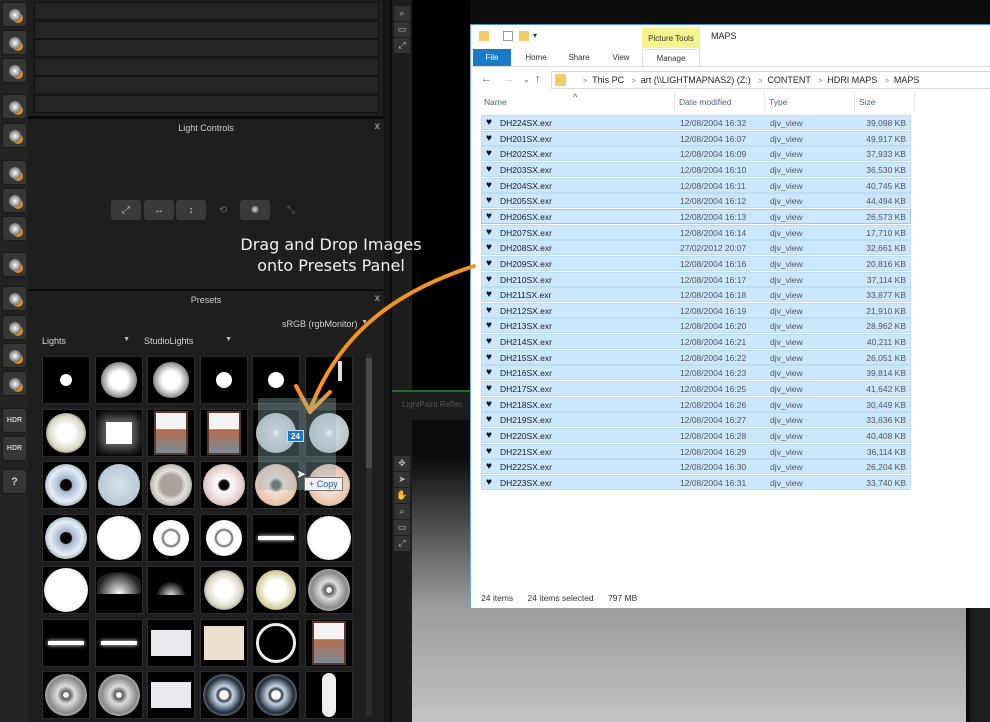 The height and width of the screenshot is (722, 990). I want to click on redo-button, so click(14, 383).